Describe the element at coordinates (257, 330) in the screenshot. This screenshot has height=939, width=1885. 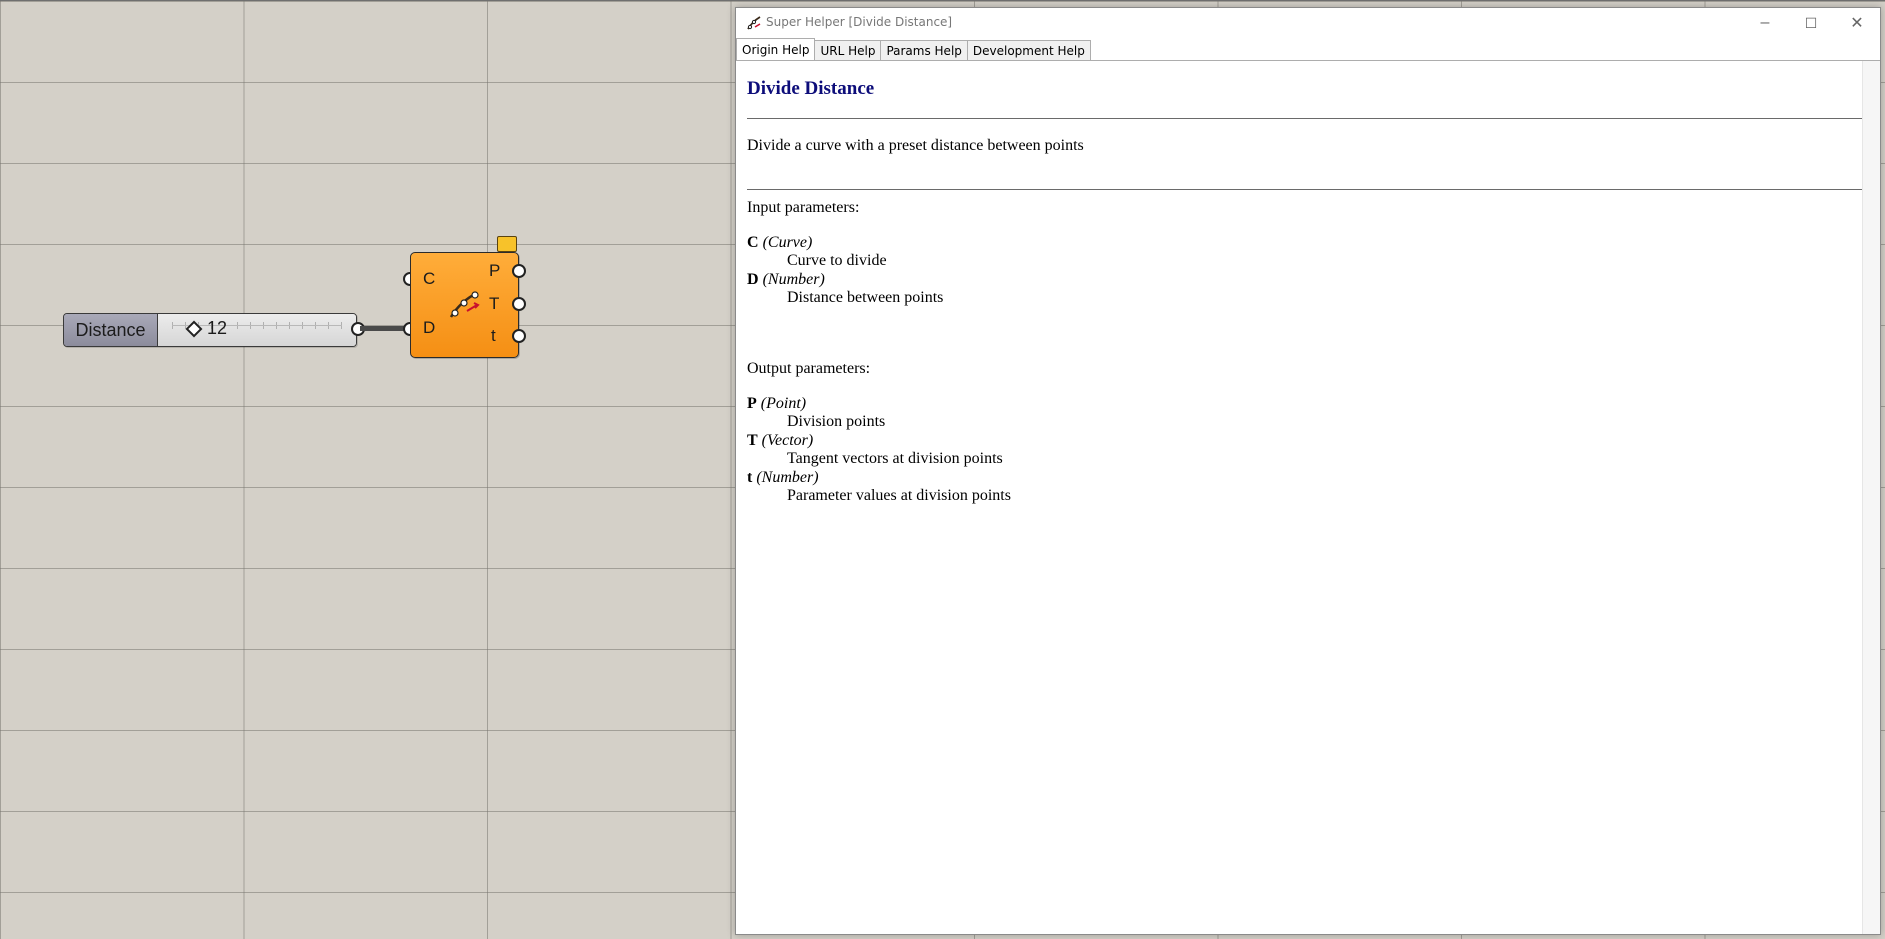
I see `slider-track: 12` at that location.